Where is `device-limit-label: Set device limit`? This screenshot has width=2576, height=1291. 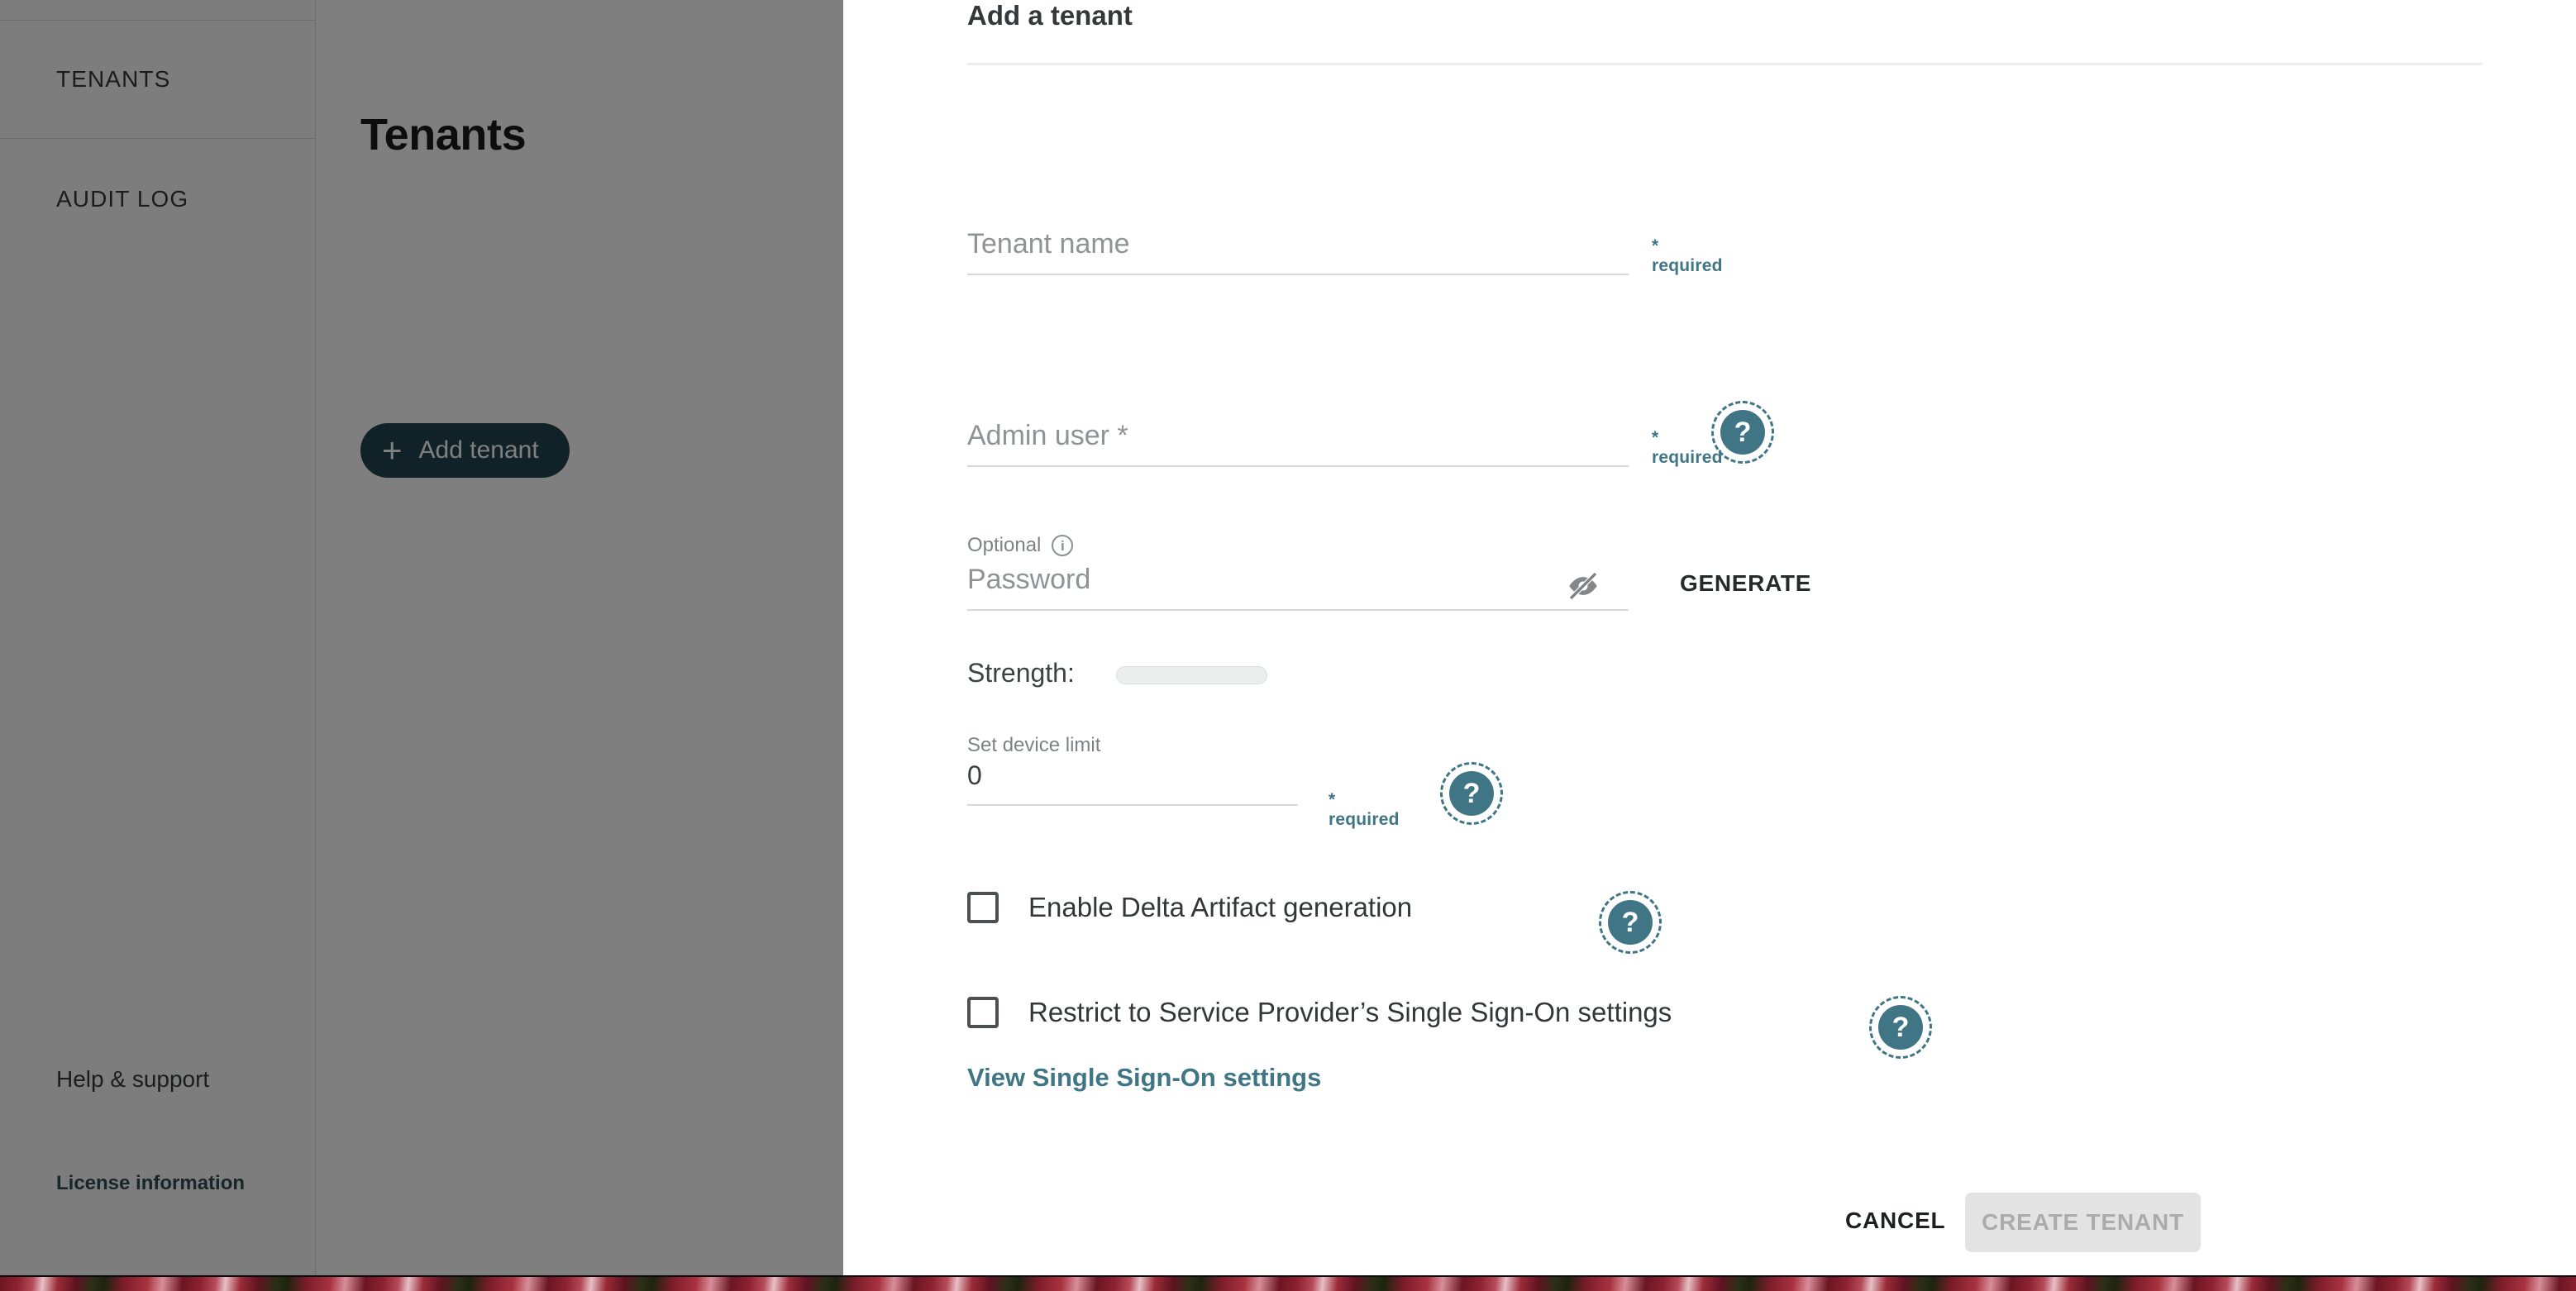 device-limit-label: Set device limit is located at coordinates (1034, 745).